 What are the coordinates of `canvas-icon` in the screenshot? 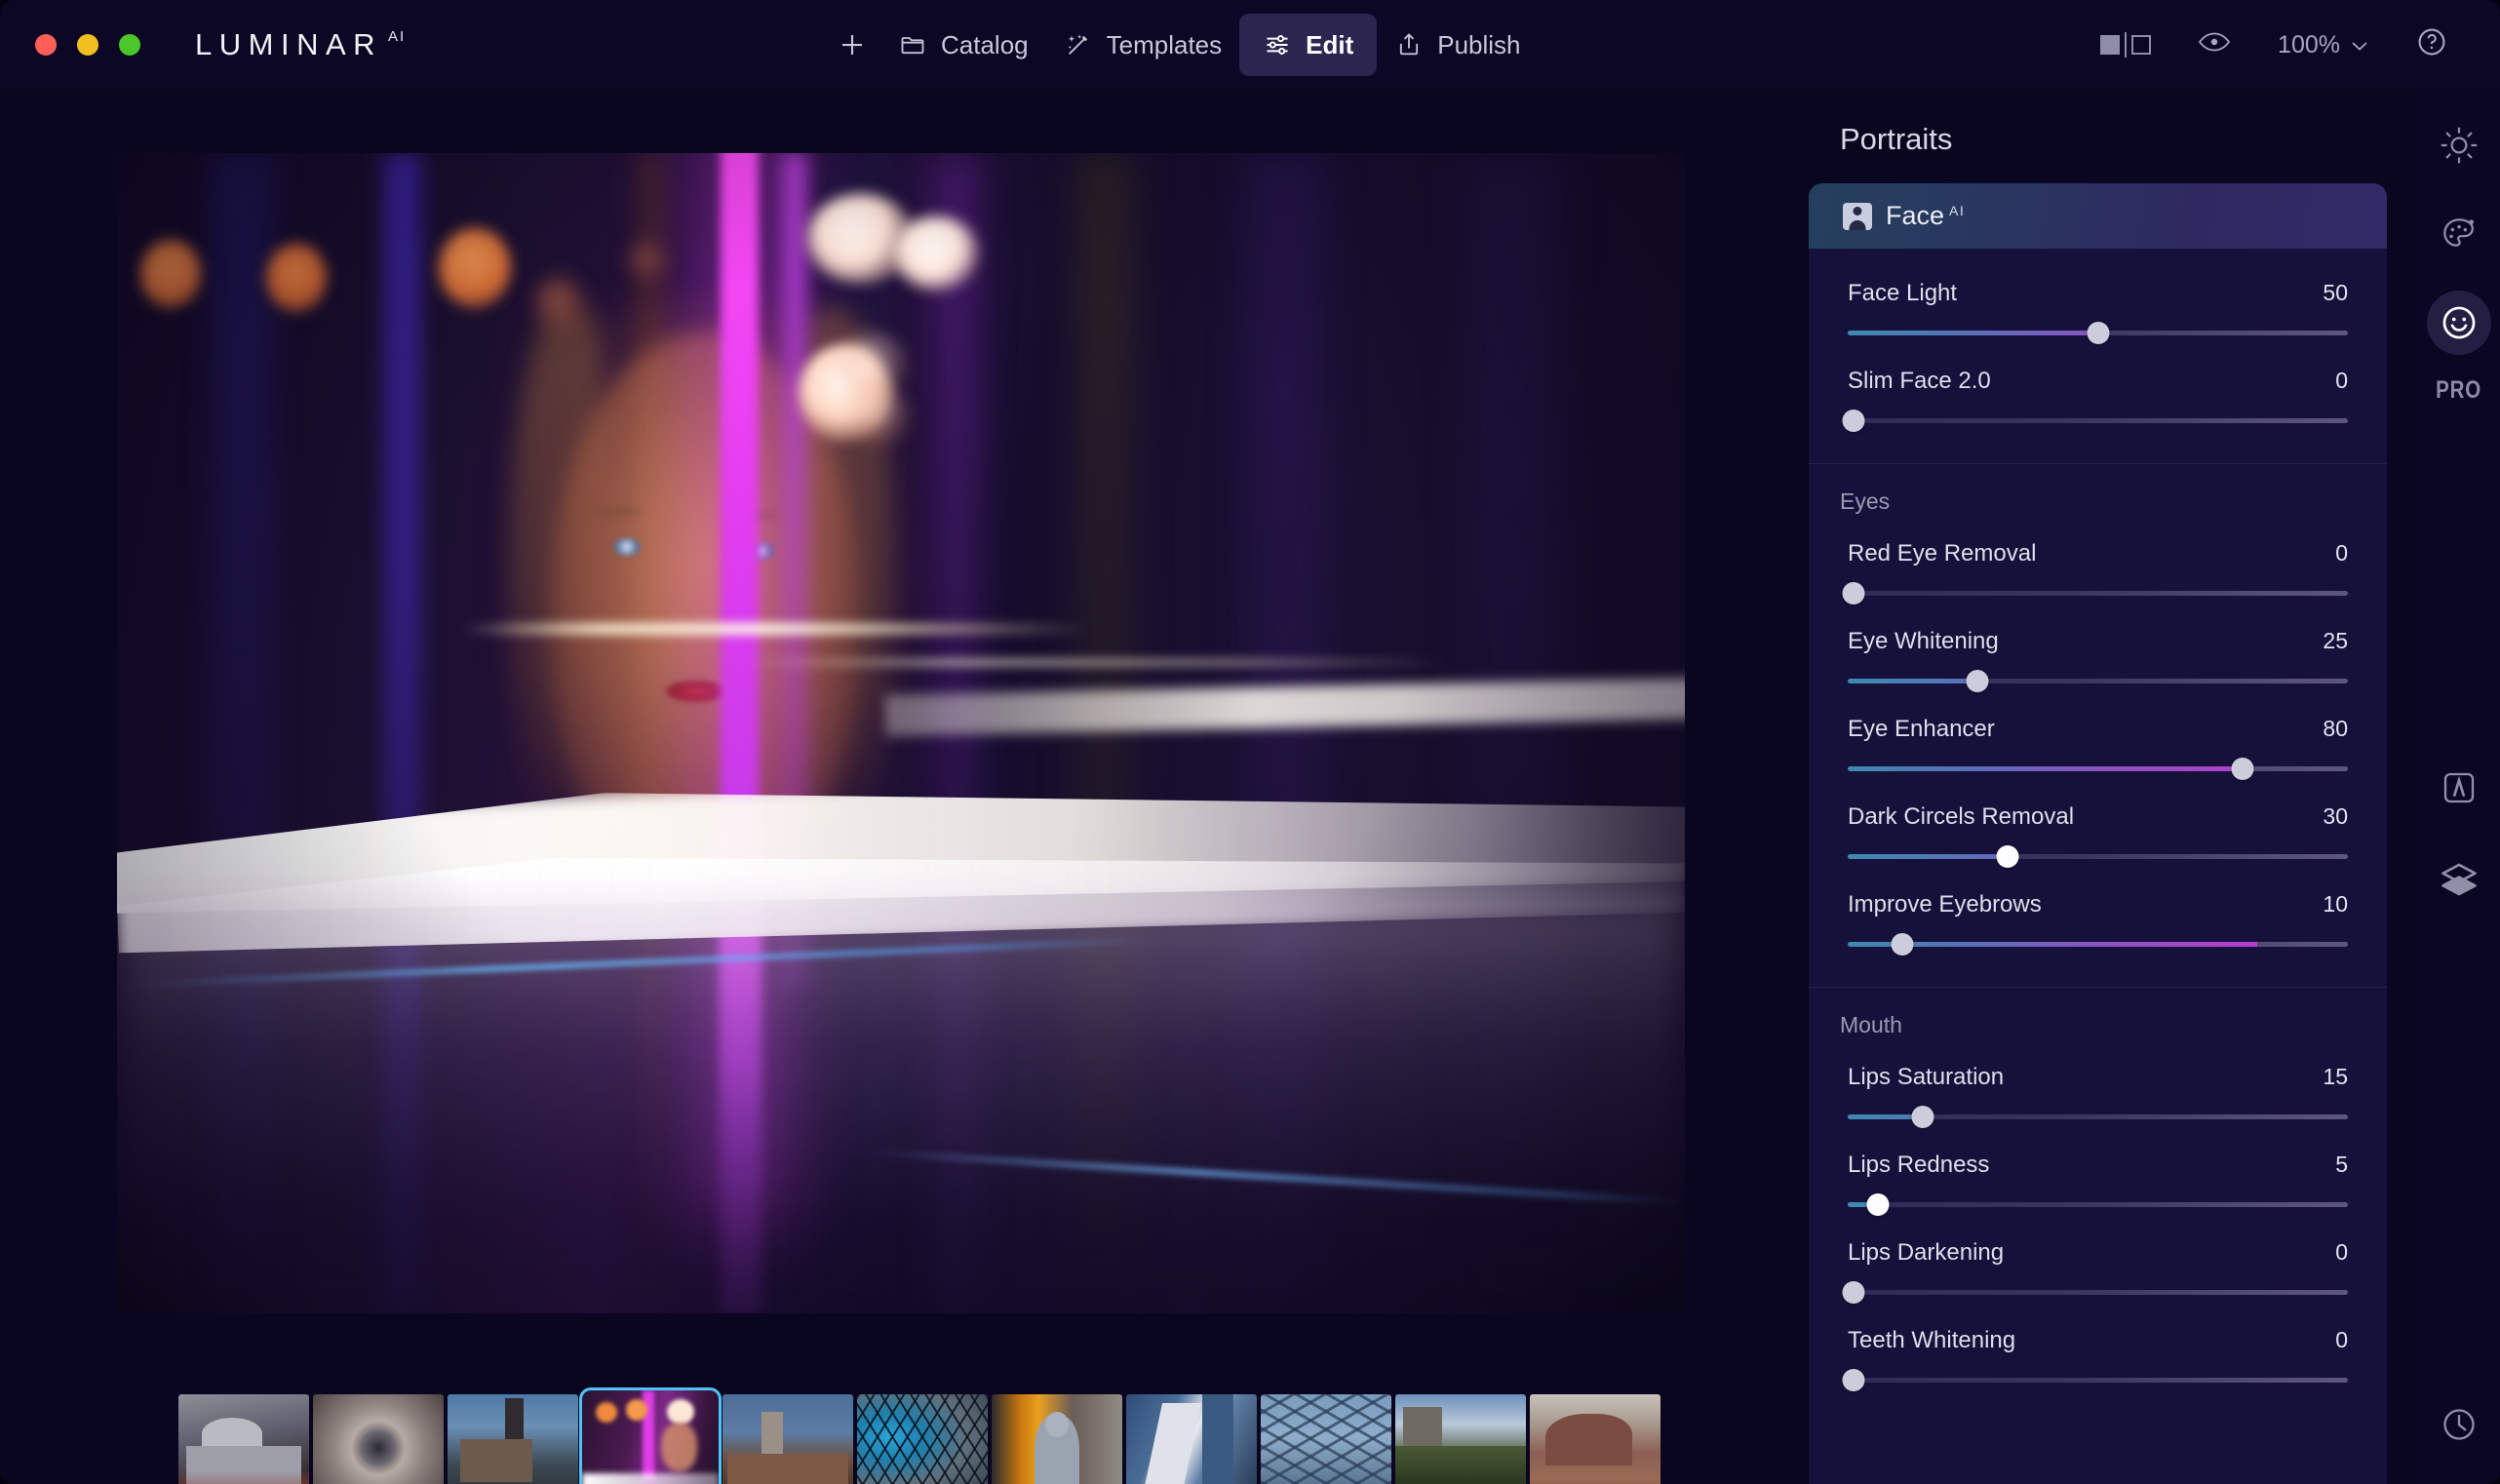 It's located at (2459, 787).